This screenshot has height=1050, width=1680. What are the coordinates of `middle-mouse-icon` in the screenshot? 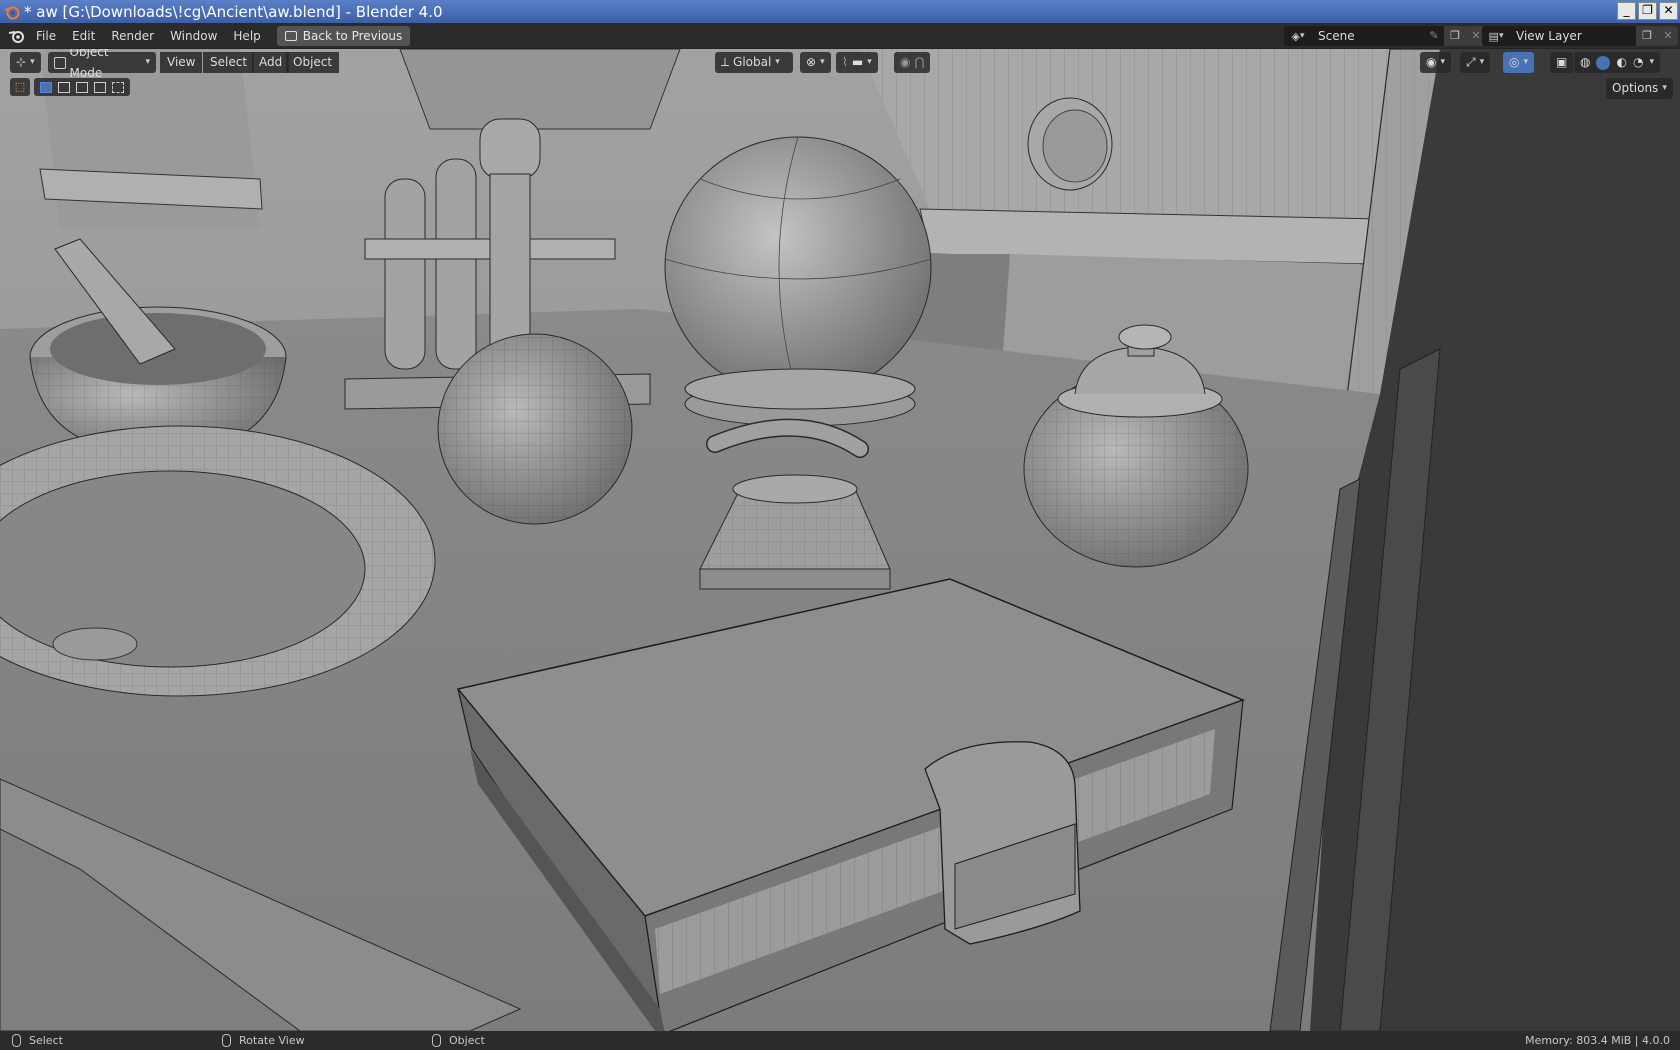 It's located at (226, 1040).